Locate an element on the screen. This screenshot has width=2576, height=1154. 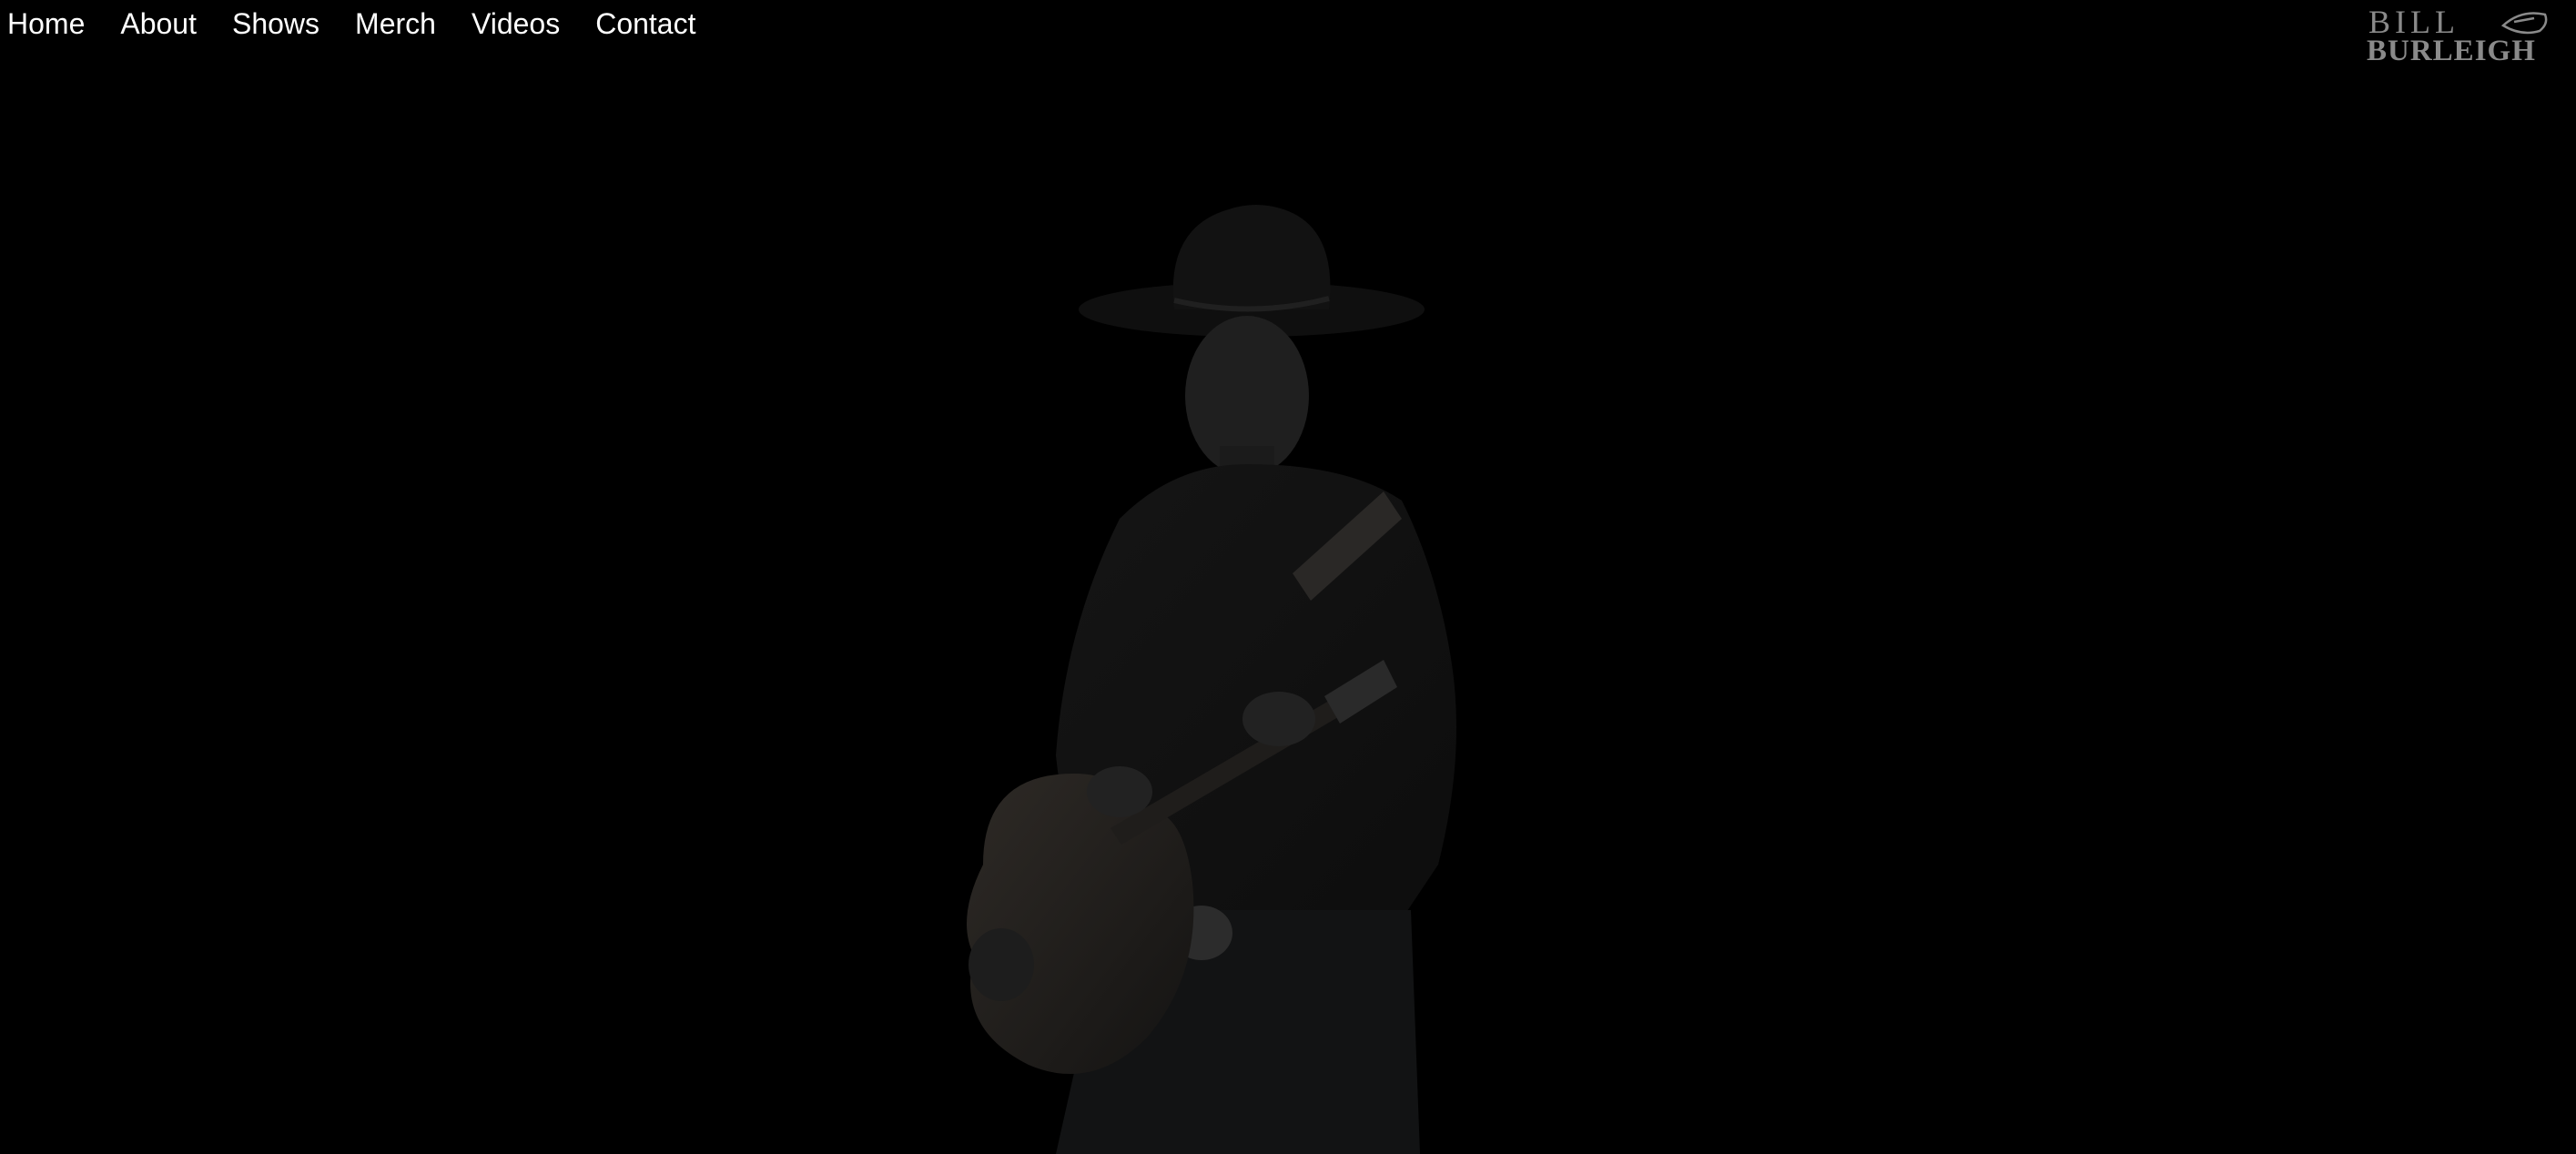
nav-about: About is located at coordinates (158, 24).